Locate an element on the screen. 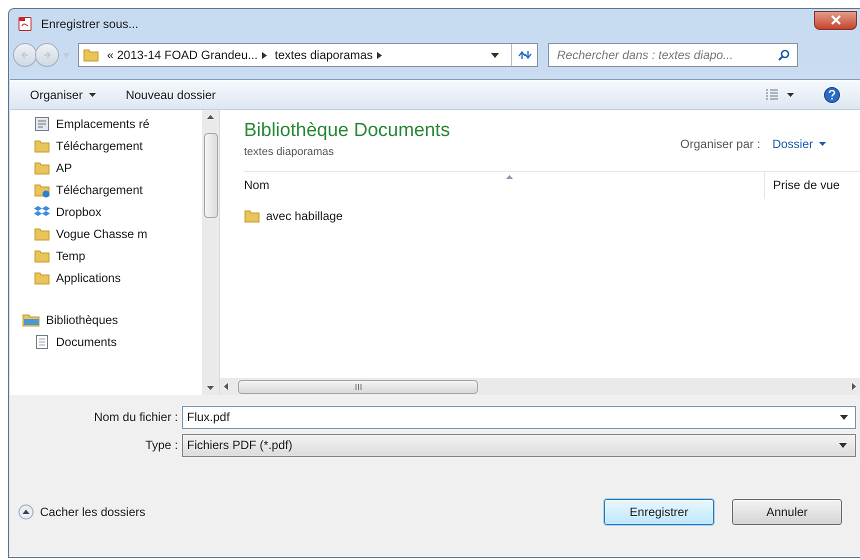 This screenshot has height=560, width=860. dropdown-caret-icon is located at coordinates (495, 55).